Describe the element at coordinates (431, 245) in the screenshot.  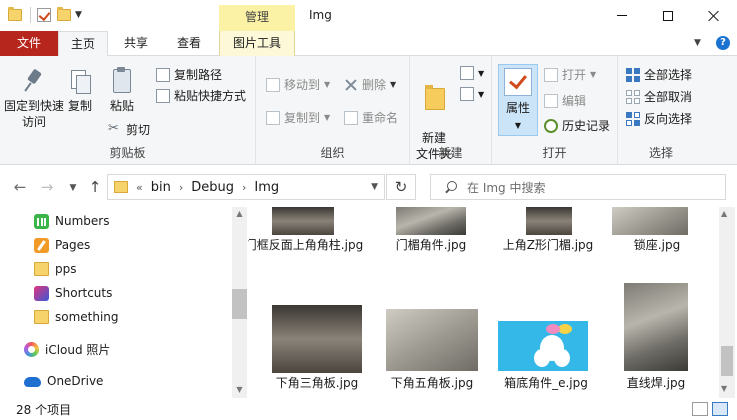
I see `file-name: 门楣角件.jpg` at that location.